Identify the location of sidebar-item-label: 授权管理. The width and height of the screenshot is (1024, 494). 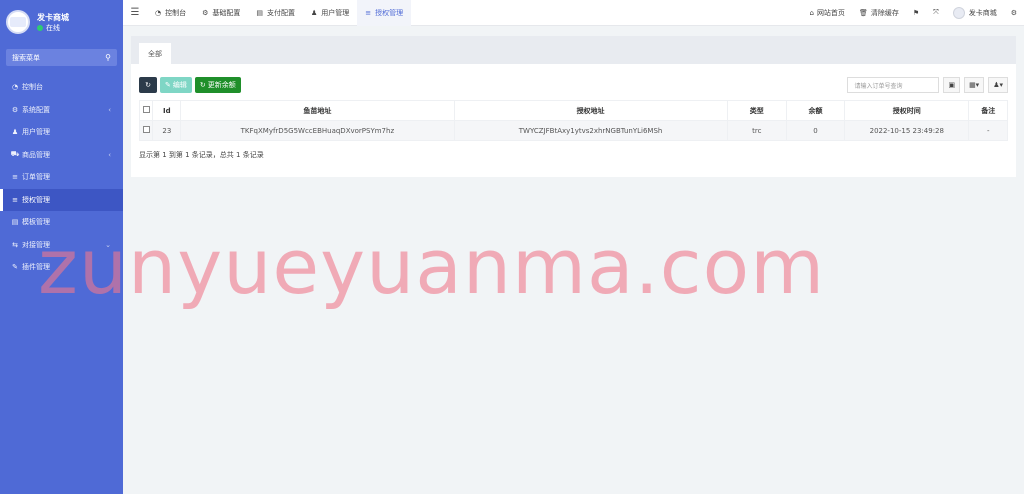
(36, 199).